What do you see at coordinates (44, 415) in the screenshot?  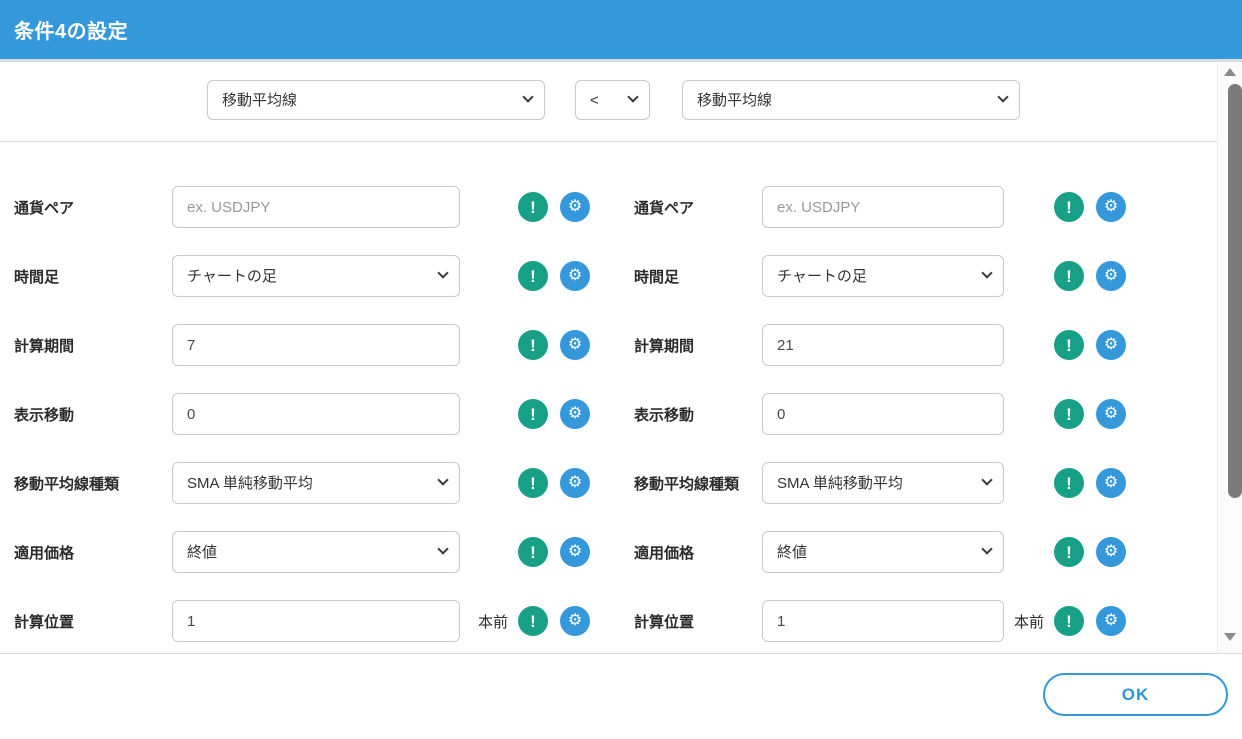 I see `shift-label: 表示移動` at bounding box center [44, 415].